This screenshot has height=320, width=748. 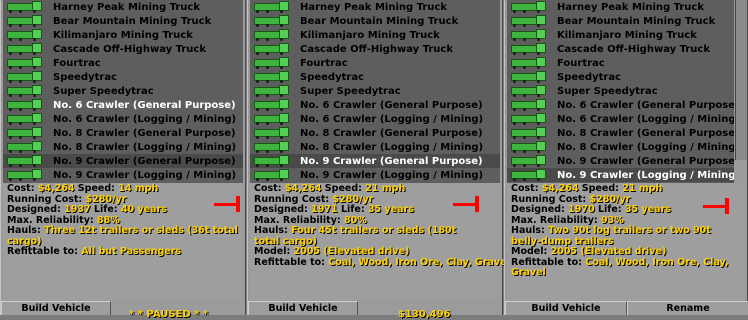 What do you see at coordinates (21, 188) in the screenshot?
I see `cost-label: Cost:` at bounding box center [21, 188].